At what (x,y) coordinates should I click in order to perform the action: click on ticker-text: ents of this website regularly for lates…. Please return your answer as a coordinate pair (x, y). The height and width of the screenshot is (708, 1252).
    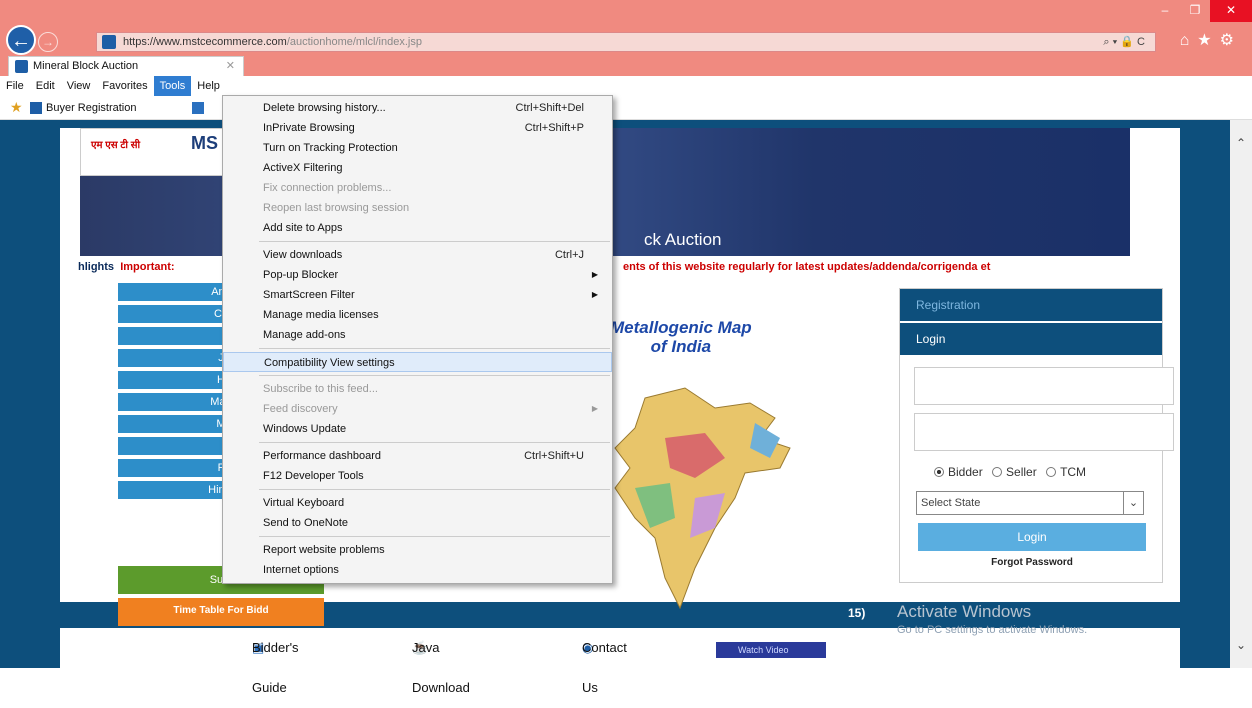
    Looking at the image, I should click on (807, 267).